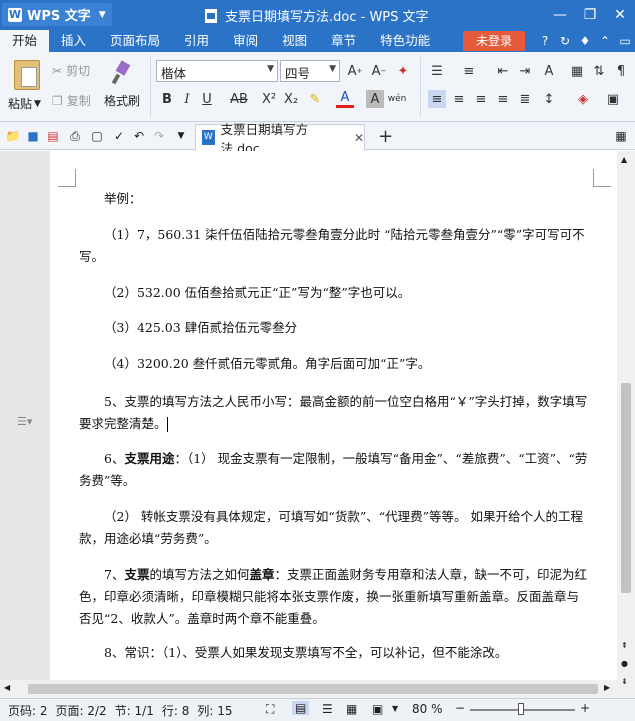 The image size is (635, 721). I want to click on numbered-list-icon: ≡, so click(469, 71).